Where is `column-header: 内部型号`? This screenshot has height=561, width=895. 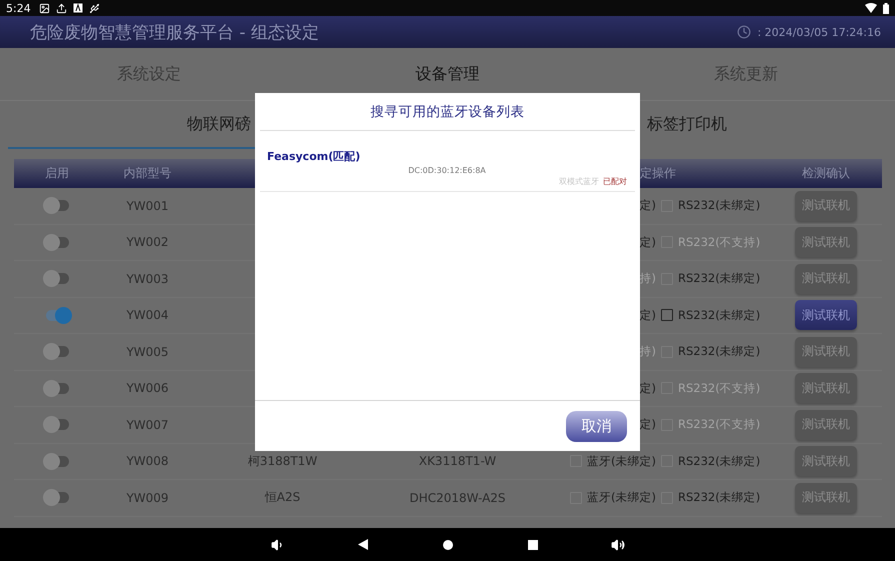 column-header: 内部型号 is located at coordinates (147, 173).